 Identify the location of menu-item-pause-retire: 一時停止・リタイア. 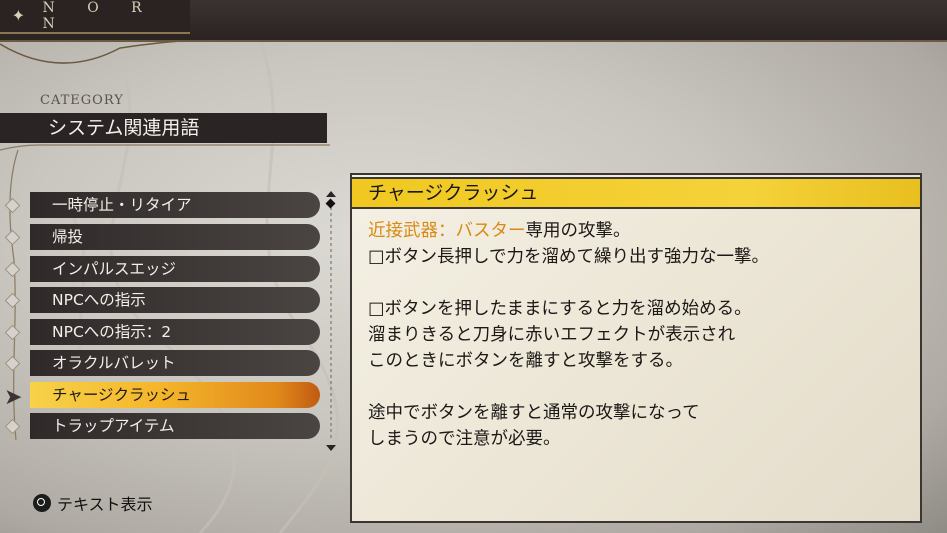
(175, 205).